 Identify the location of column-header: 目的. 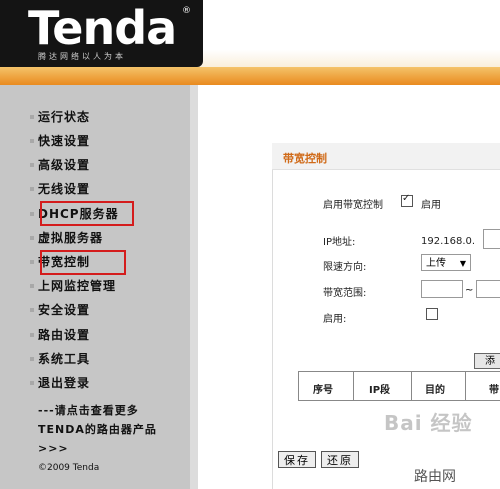
(435, 390).